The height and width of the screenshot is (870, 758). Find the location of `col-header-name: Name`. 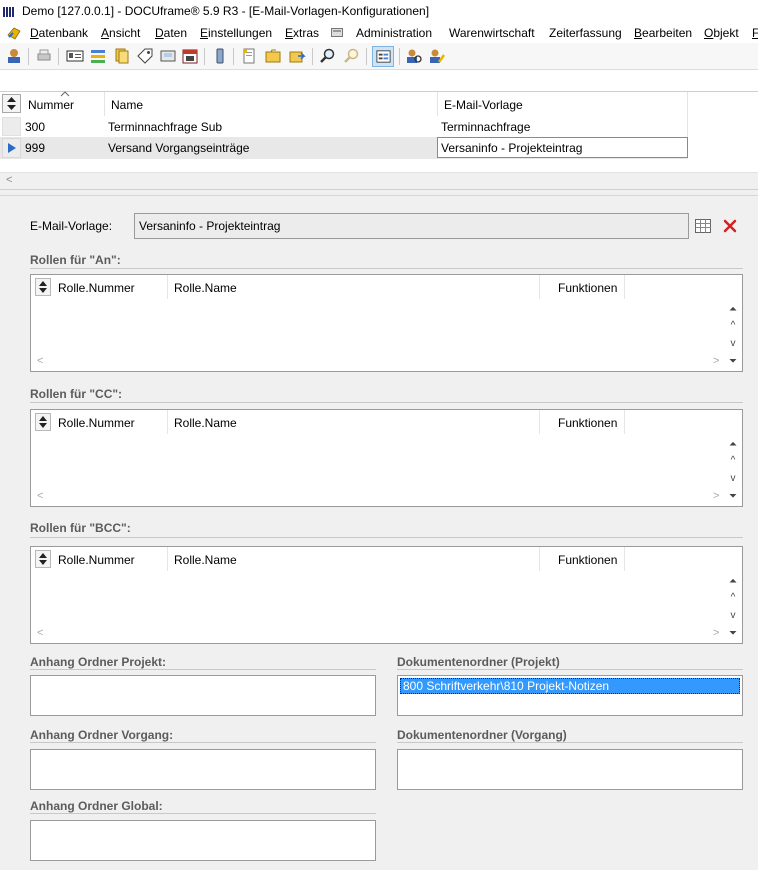

col-header-name: Name is located at coordinates (127, 105).